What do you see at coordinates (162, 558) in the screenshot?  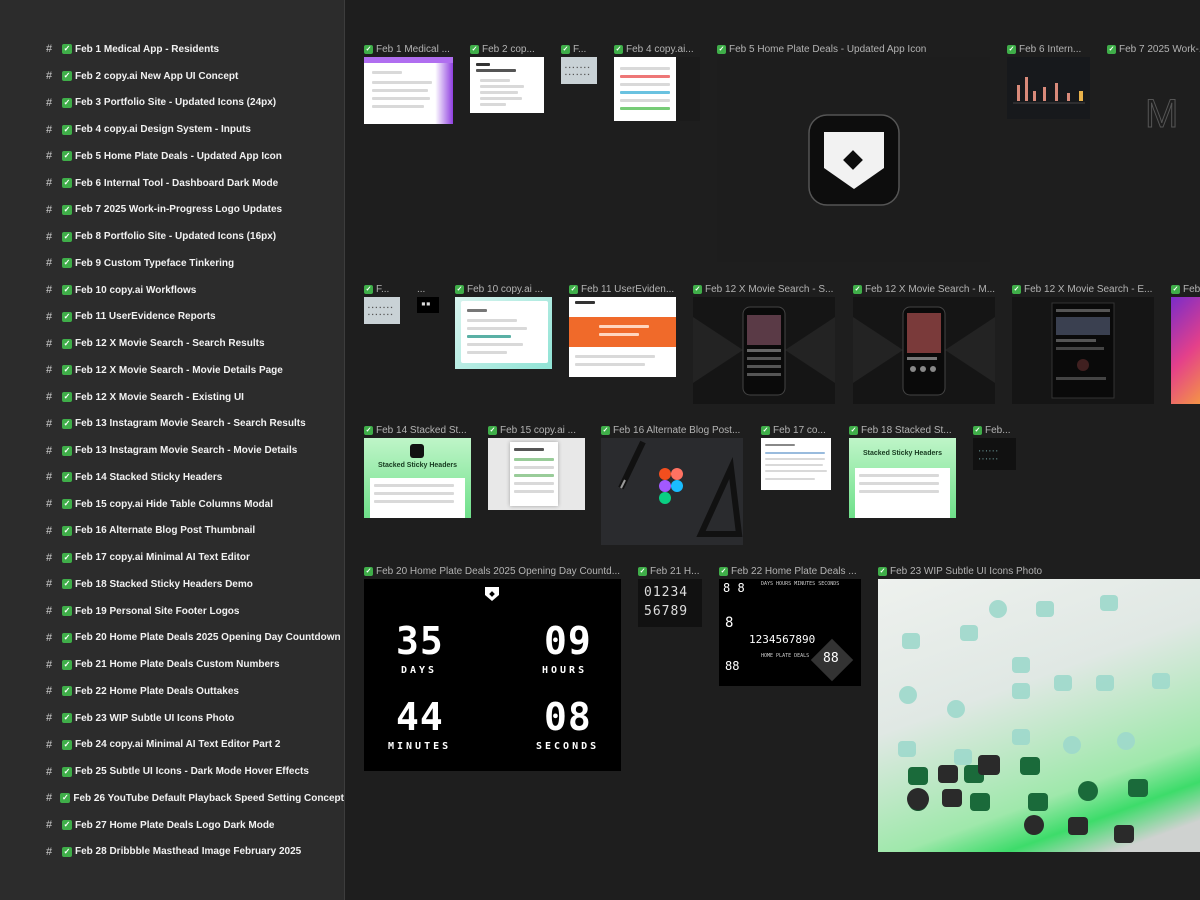 I see `layer-item-label: Feb 17 copy.ai Minimal AI Text Editor` at bounding box center [162, 558].